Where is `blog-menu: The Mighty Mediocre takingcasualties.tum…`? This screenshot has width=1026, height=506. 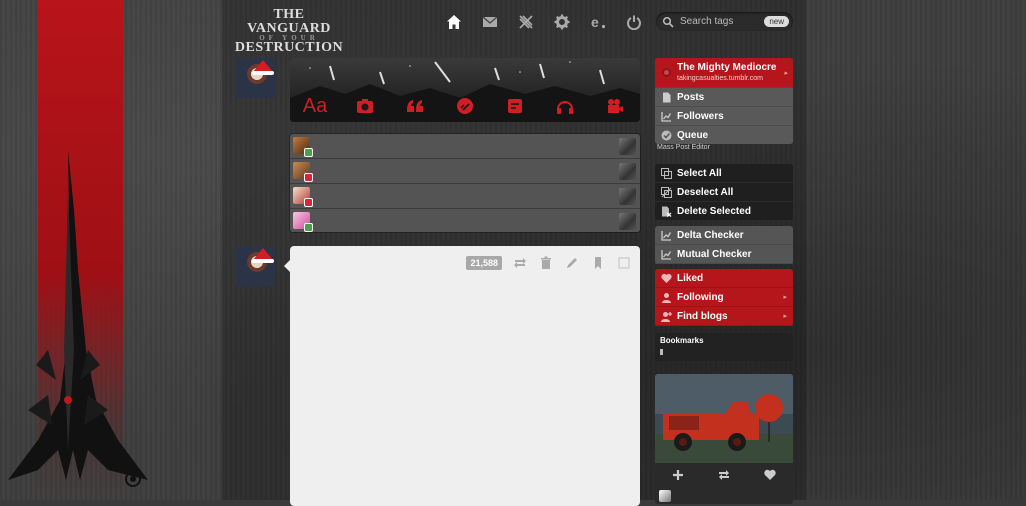 blog-menu: The Mighty Mediocre takingcasualties.tum… is located at coordinates (724, 101).